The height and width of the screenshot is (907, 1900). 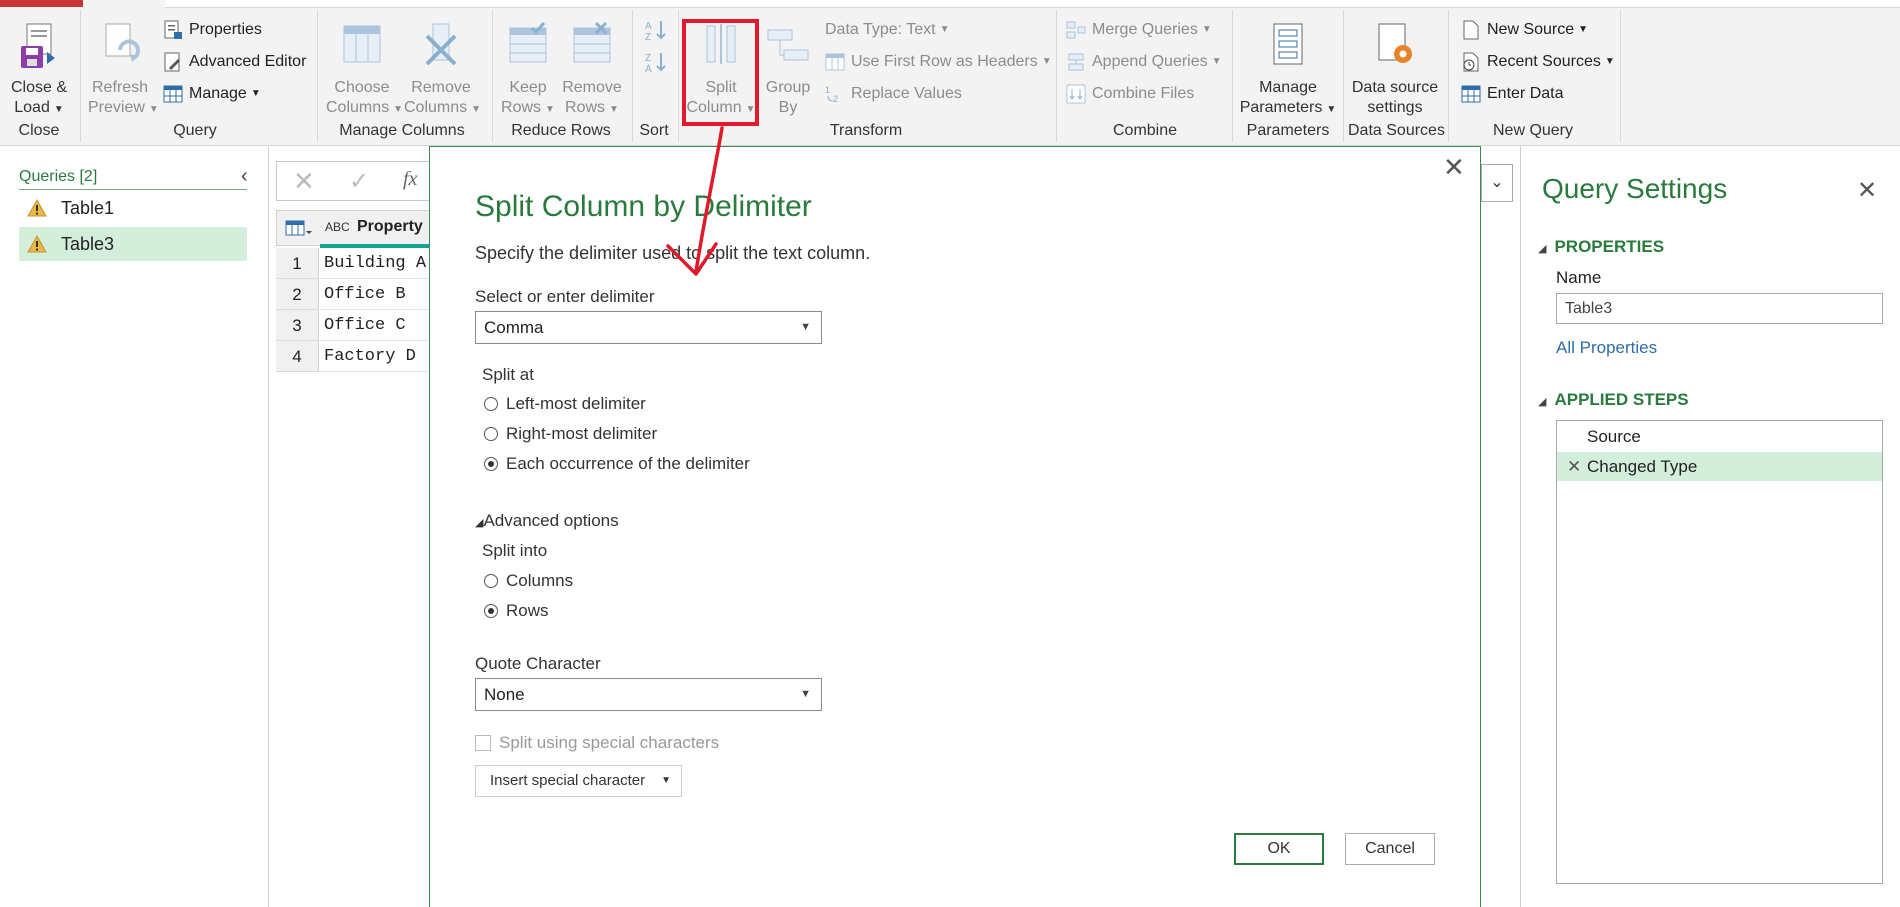 What do you see at coordinates (133, 244) in the screenshot?
I see `query-item-table3: Table3` at bounding box center [133, 244].